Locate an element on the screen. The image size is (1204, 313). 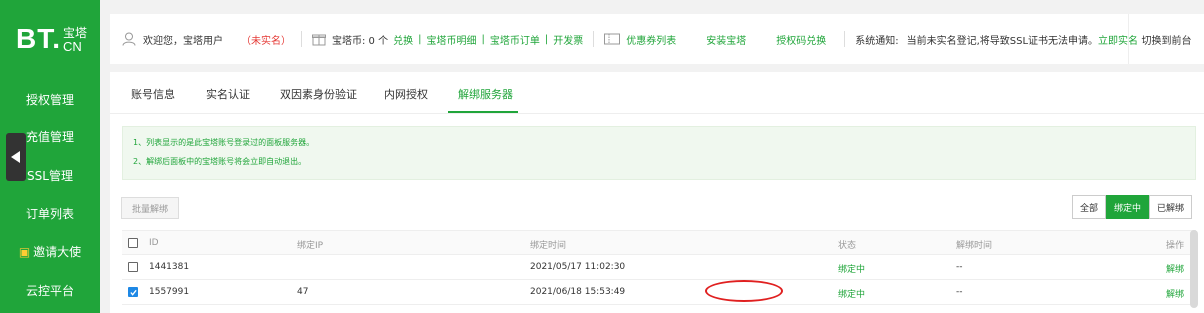
row-time: 2021/05/17 11:02:30 is located at coordinates (578, 267).